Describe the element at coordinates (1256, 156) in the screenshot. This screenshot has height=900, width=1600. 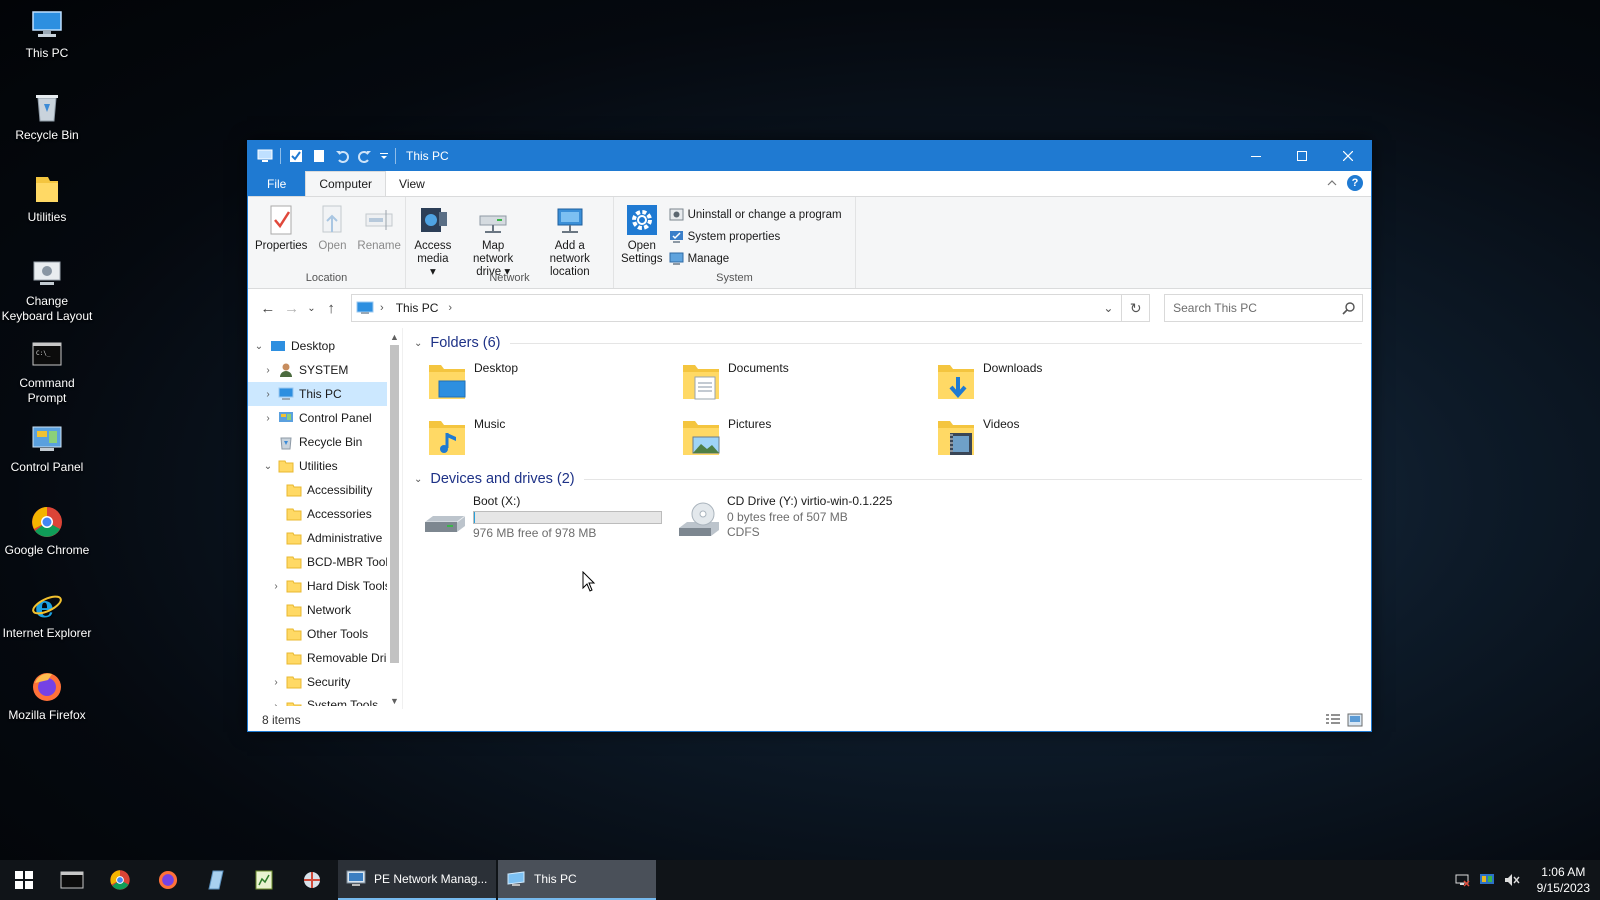
I see `minimize-button` at that location.